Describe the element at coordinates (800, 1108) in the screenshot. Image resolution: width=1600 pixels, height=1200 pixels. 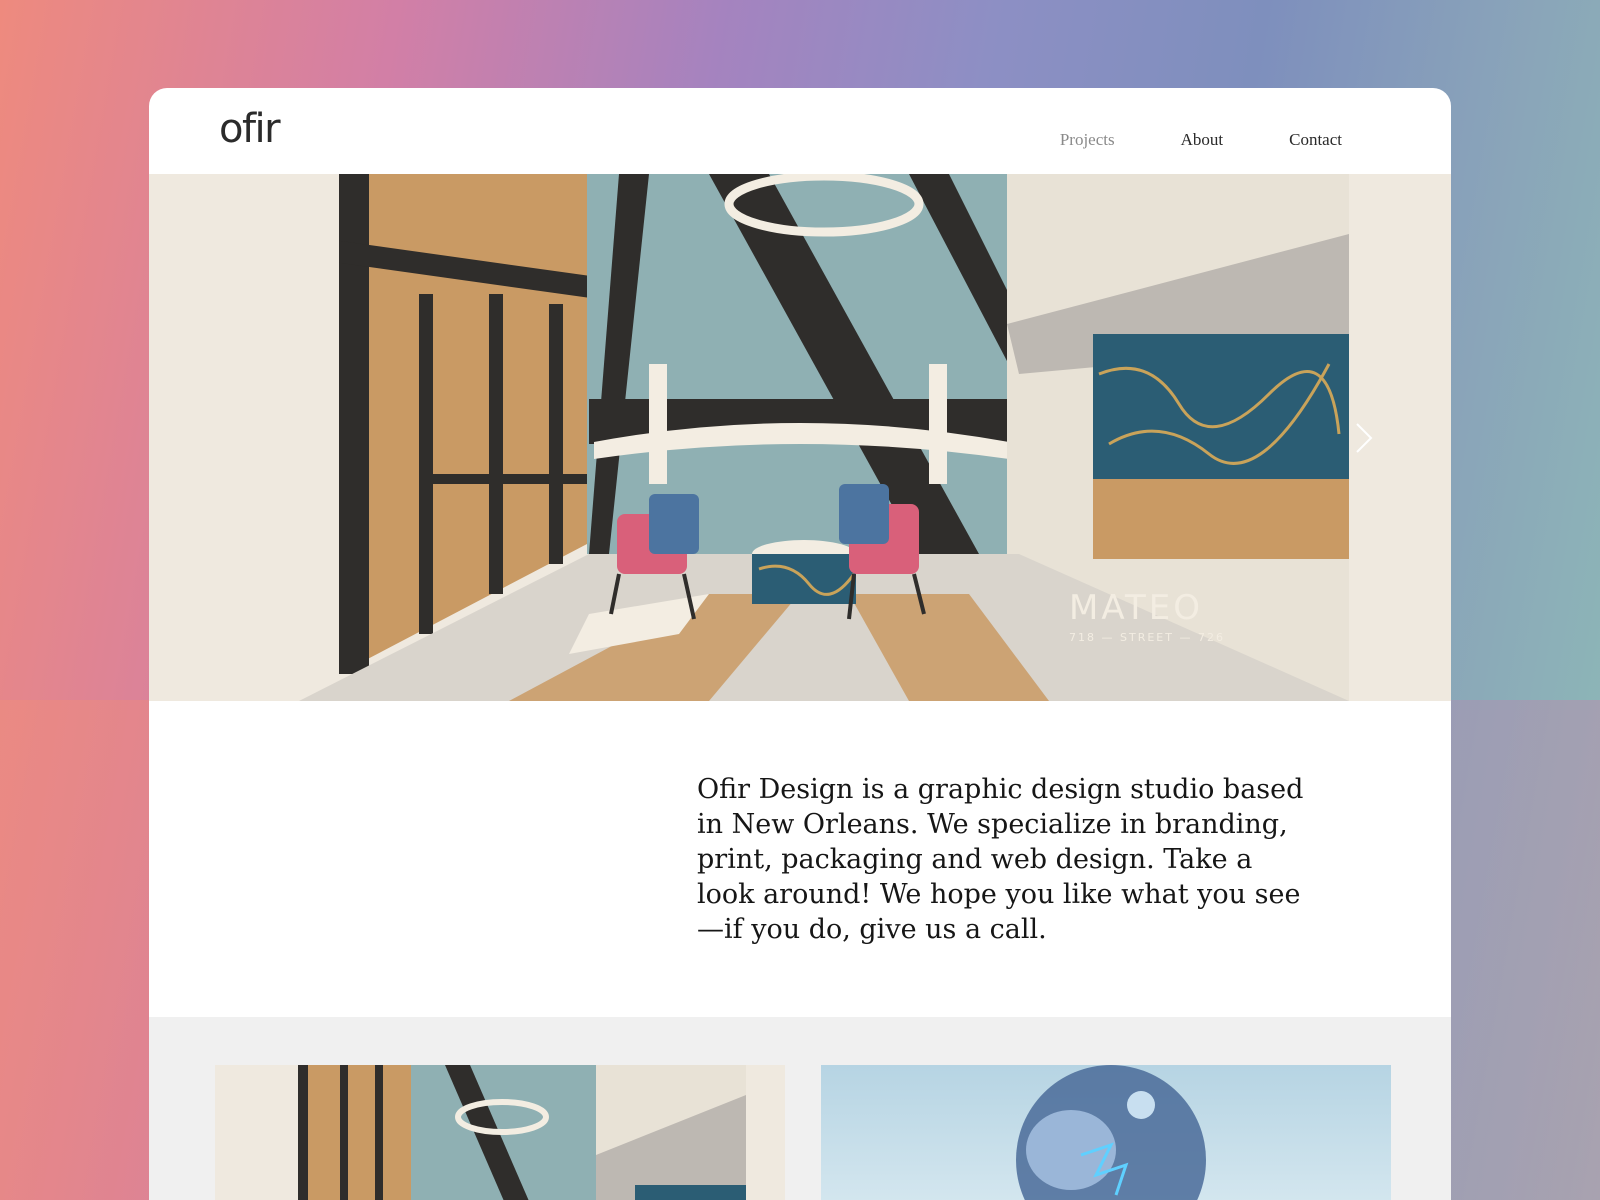
I see `projects-gallery` at that location.